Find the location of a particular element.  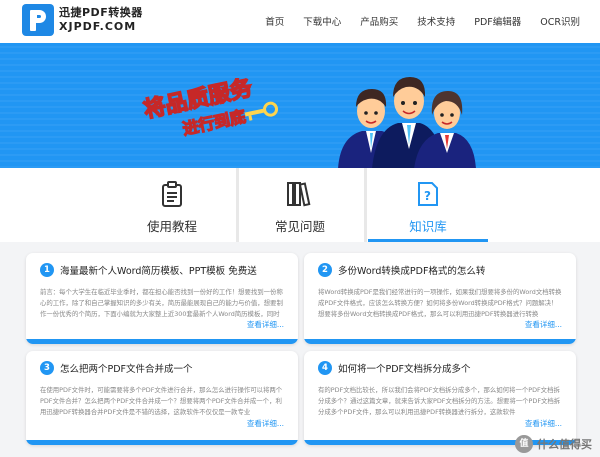

card-number-badge: 3 is located at coordinates (47, 368).